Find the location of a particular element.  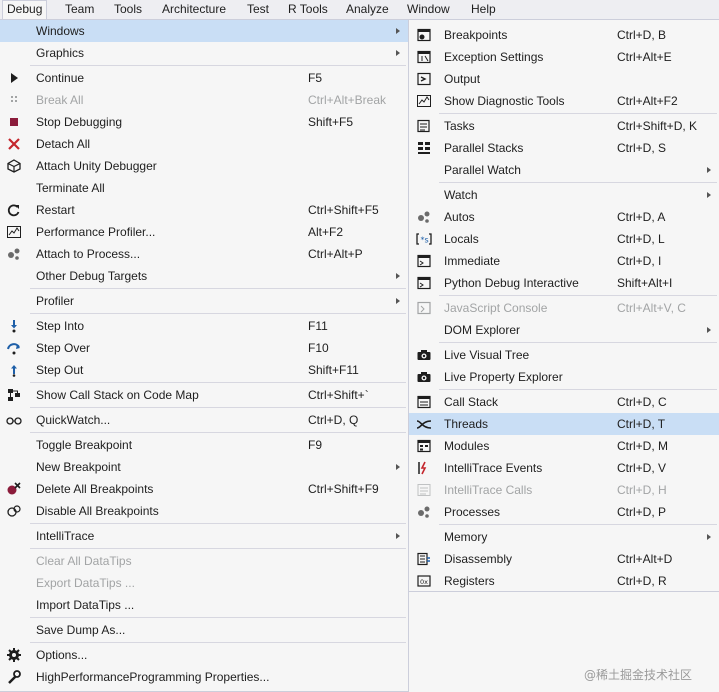

debug-menu-item-show-call-stack-on-code-map: Show Call Stack on Code Map Ctrl+Shift+` is located at coordinates (204, 395).